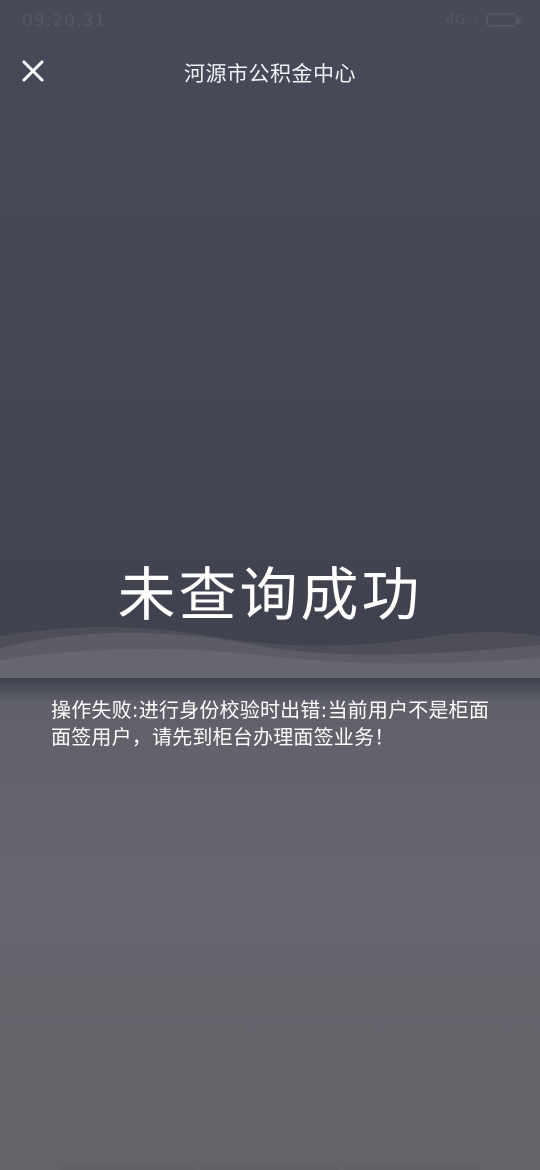 The height and width of the screenshot is (1170, 540). What do you see at coordinates (64, 21) in the screenshot?
I see `status-time: 09:20:31` at bounding box center [64, 21].